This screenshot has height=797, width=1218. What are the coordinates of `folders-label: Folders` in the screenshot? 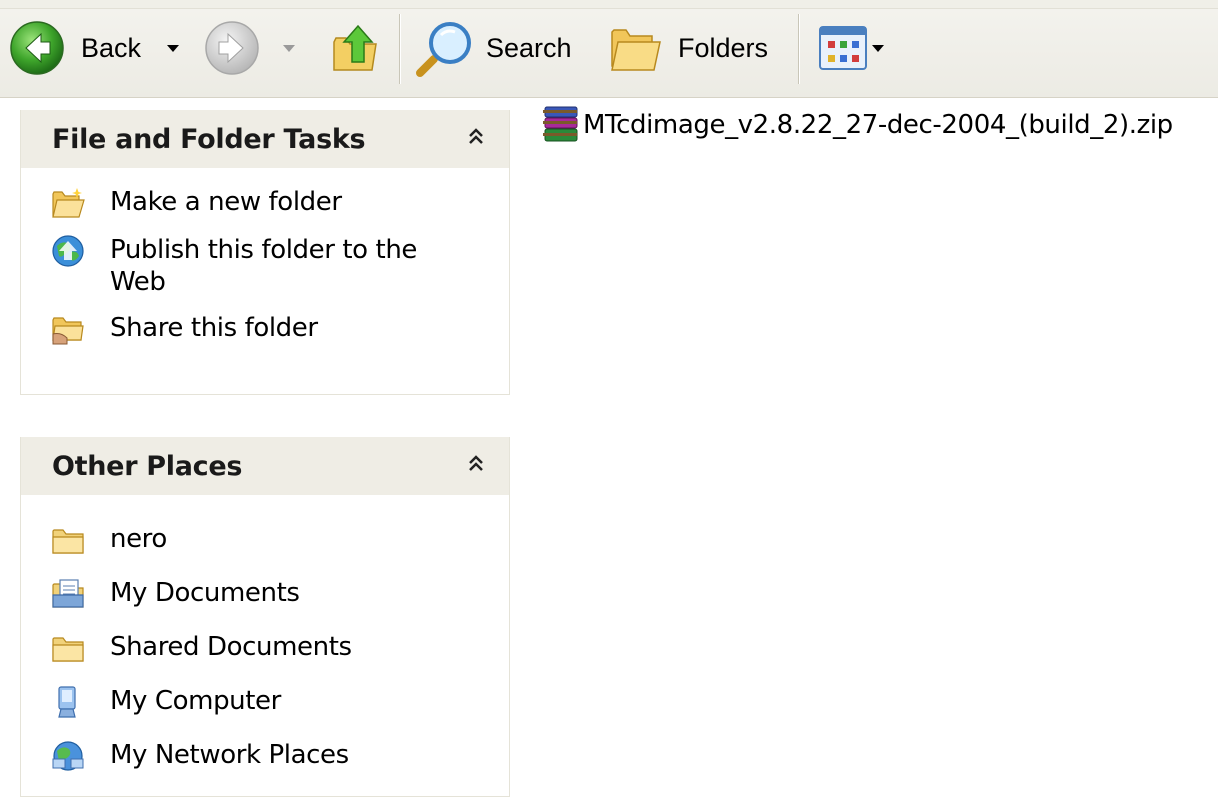 It's located at (723, 47).